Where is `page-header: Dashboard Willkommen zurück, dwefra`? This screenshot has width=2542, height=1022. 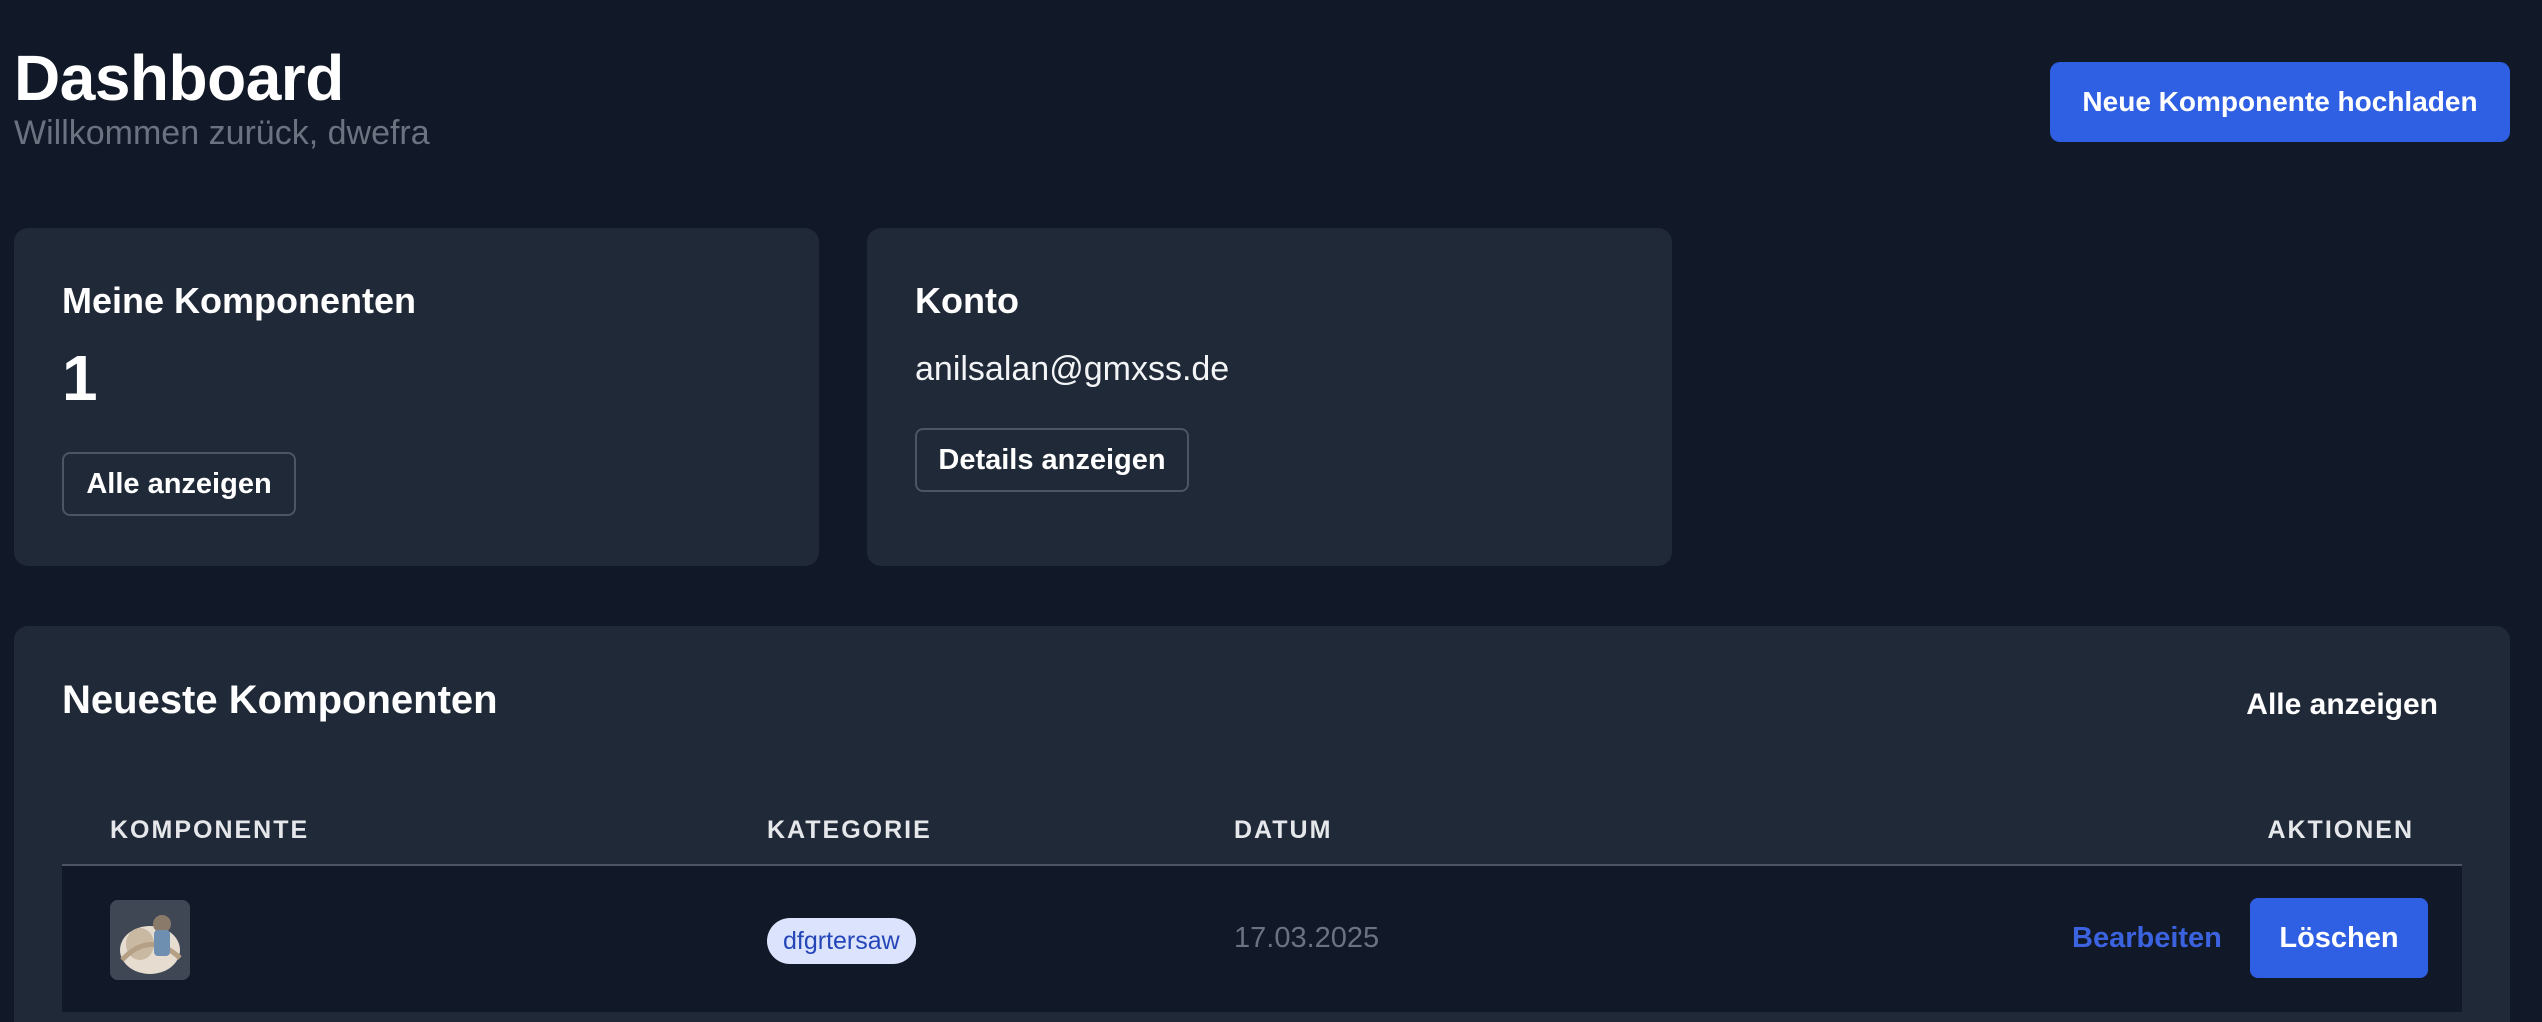 page-header: Dashboard Willkommen zurück, dwefra is located at coordinates (222, 97).